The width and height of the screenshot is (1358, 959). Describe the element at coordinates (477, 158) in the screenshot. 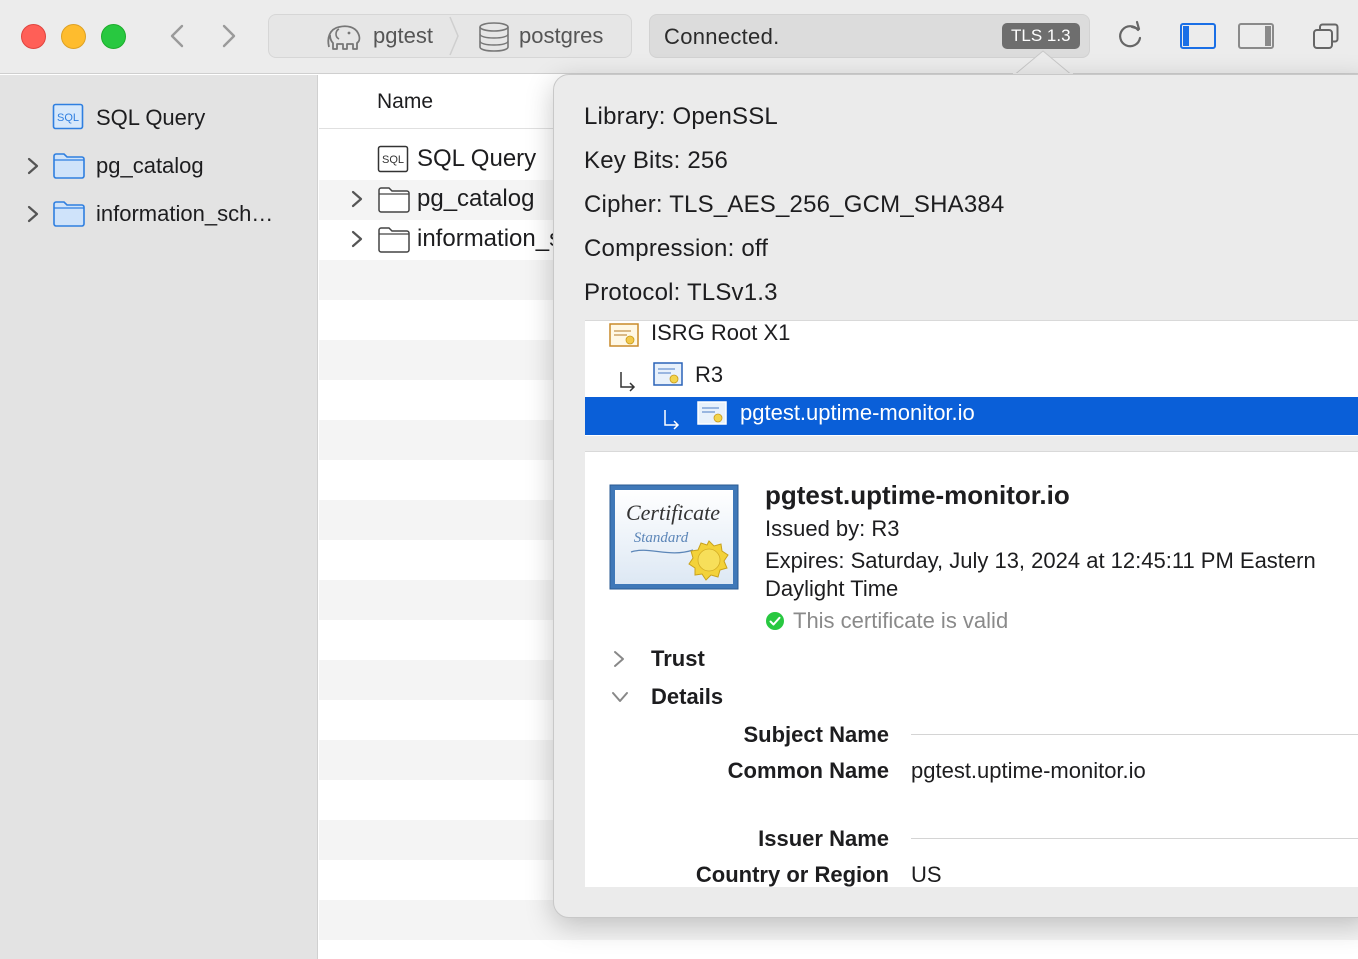

I see `list-item-label: SQL Query` at that location.